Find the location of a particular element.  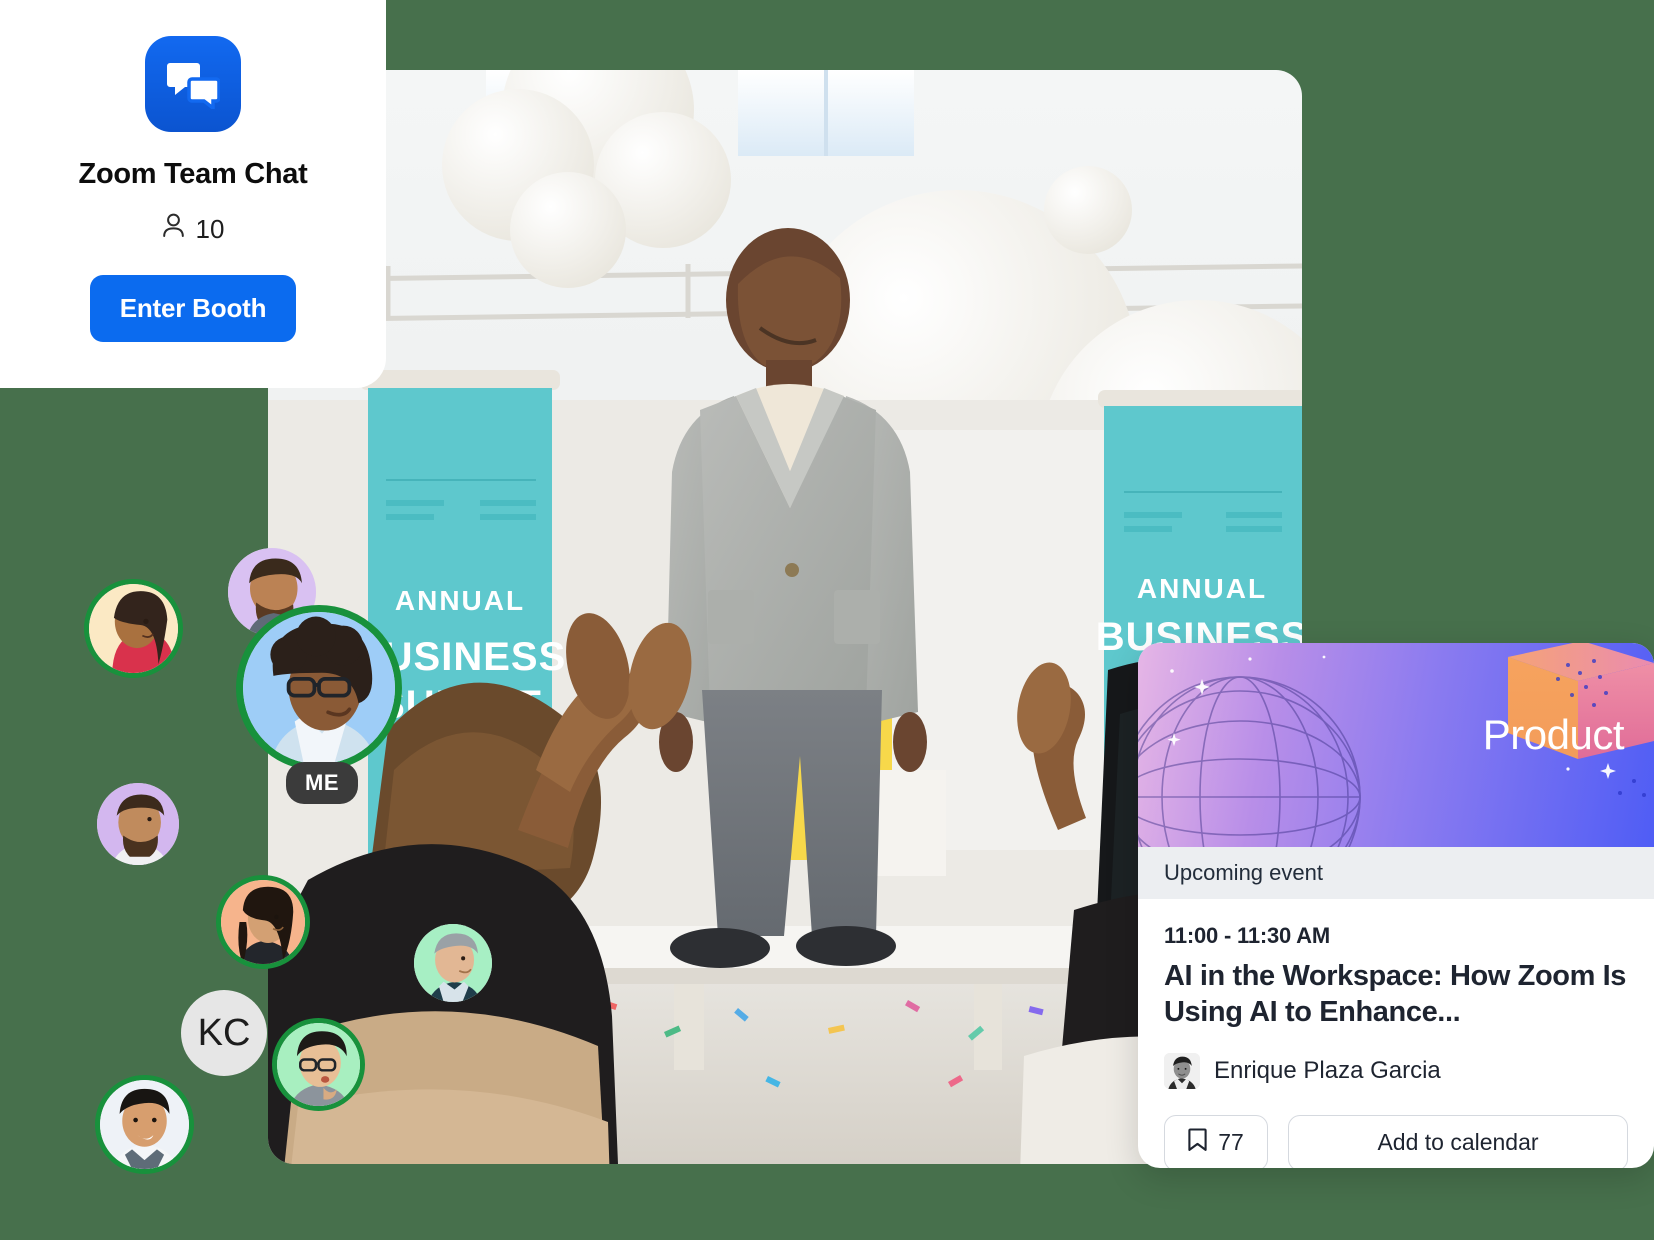

page-title: Zoom Team Chat is located at coordinates (193, 174).